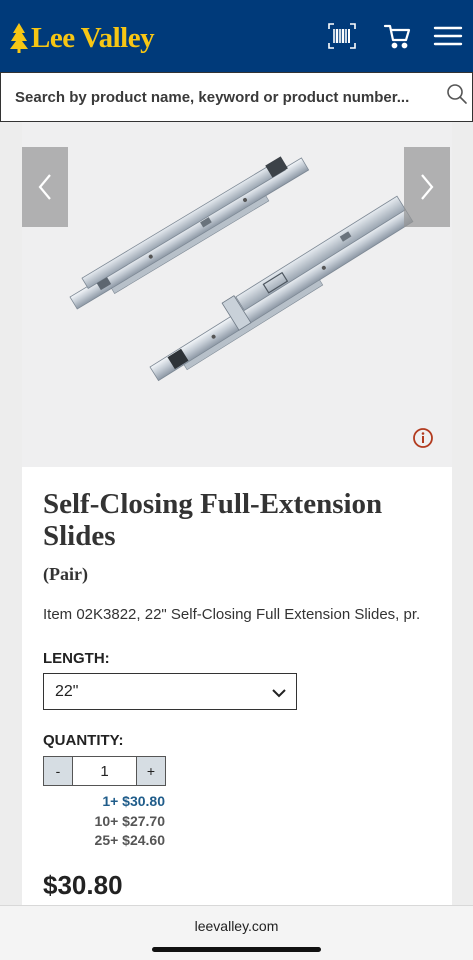 This screenshot has width=473, height=960. What do you see at coordinates (76, 658) in the screenshot?
I see `length-label: LENGTH:` at bounding box center [76, 658].